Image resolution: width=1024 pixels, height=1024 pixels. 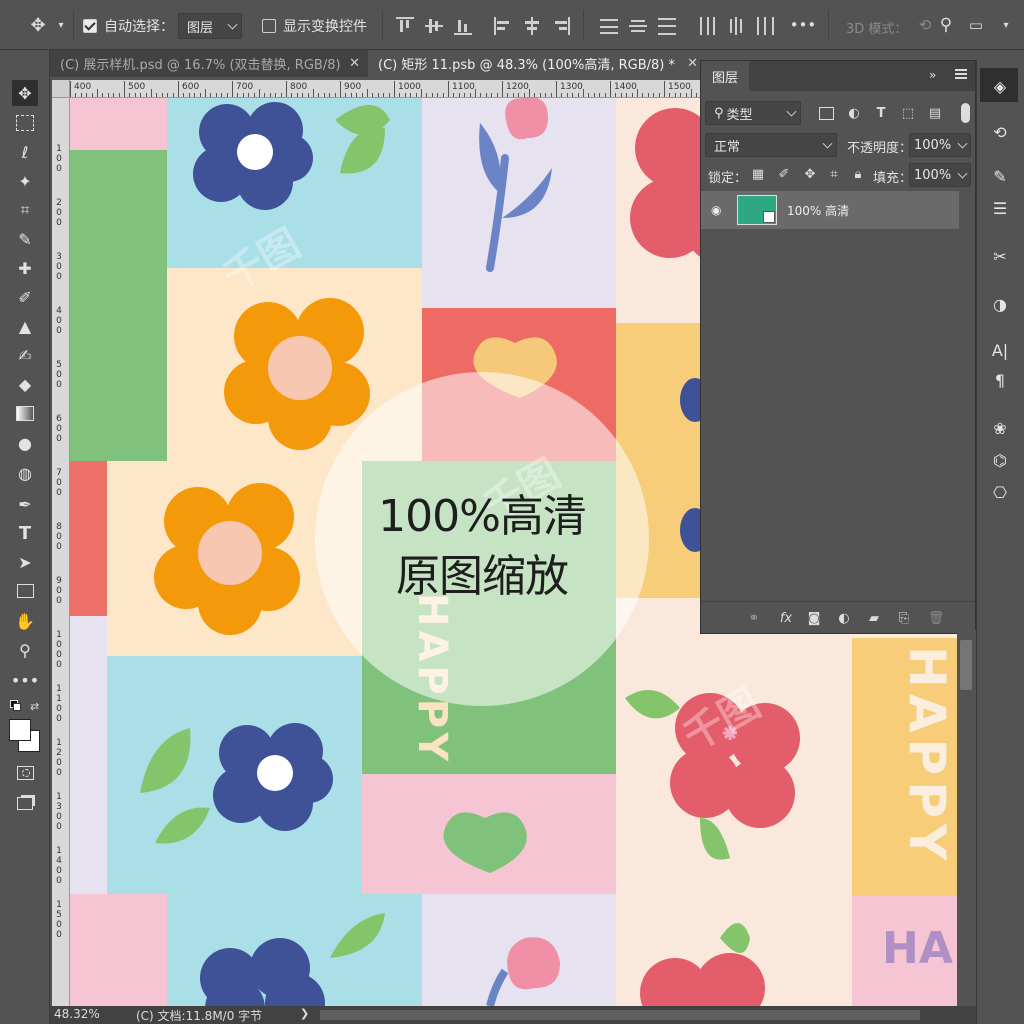 I want to click on new-group-icon: ▰, so click(x=874, y=618).